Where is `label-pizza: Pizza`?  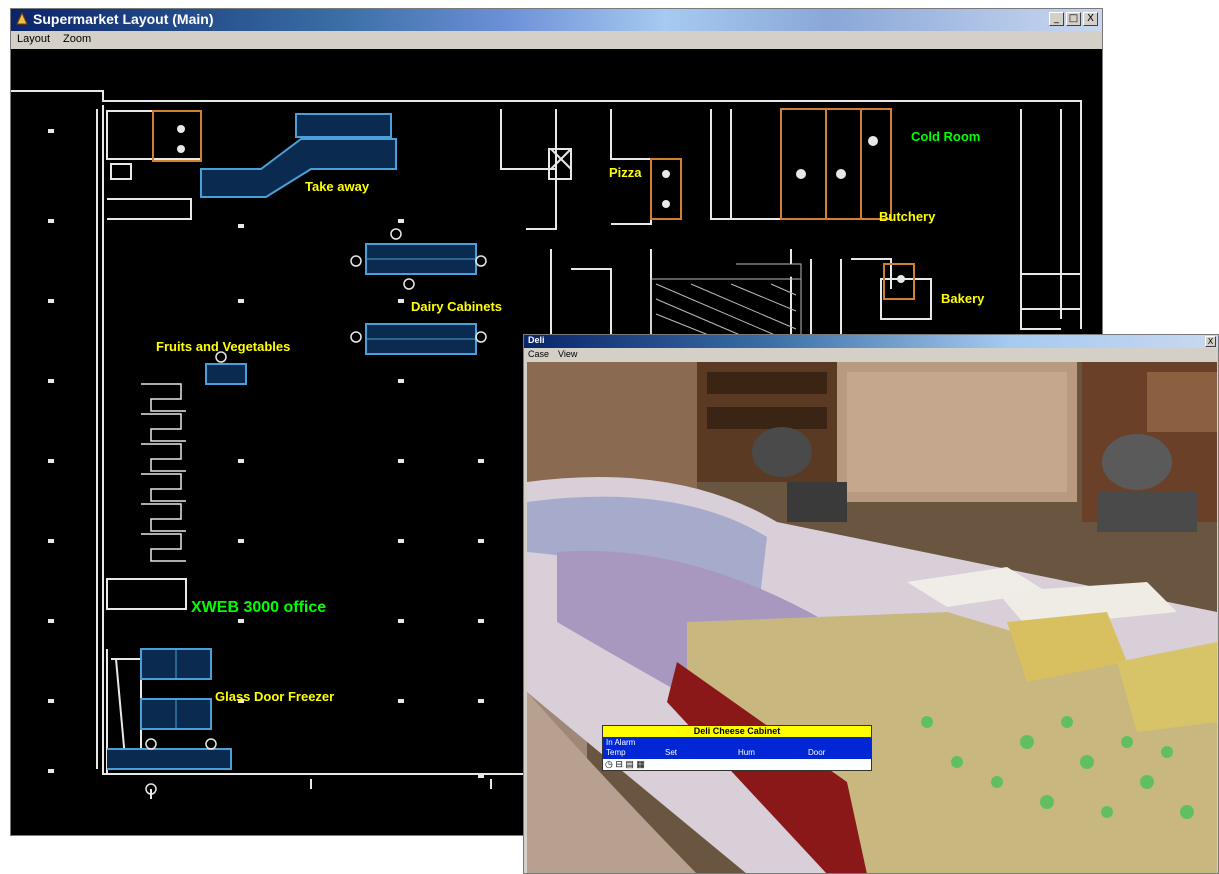 label-pizza: Pizza is located at coordinates (625, 172).